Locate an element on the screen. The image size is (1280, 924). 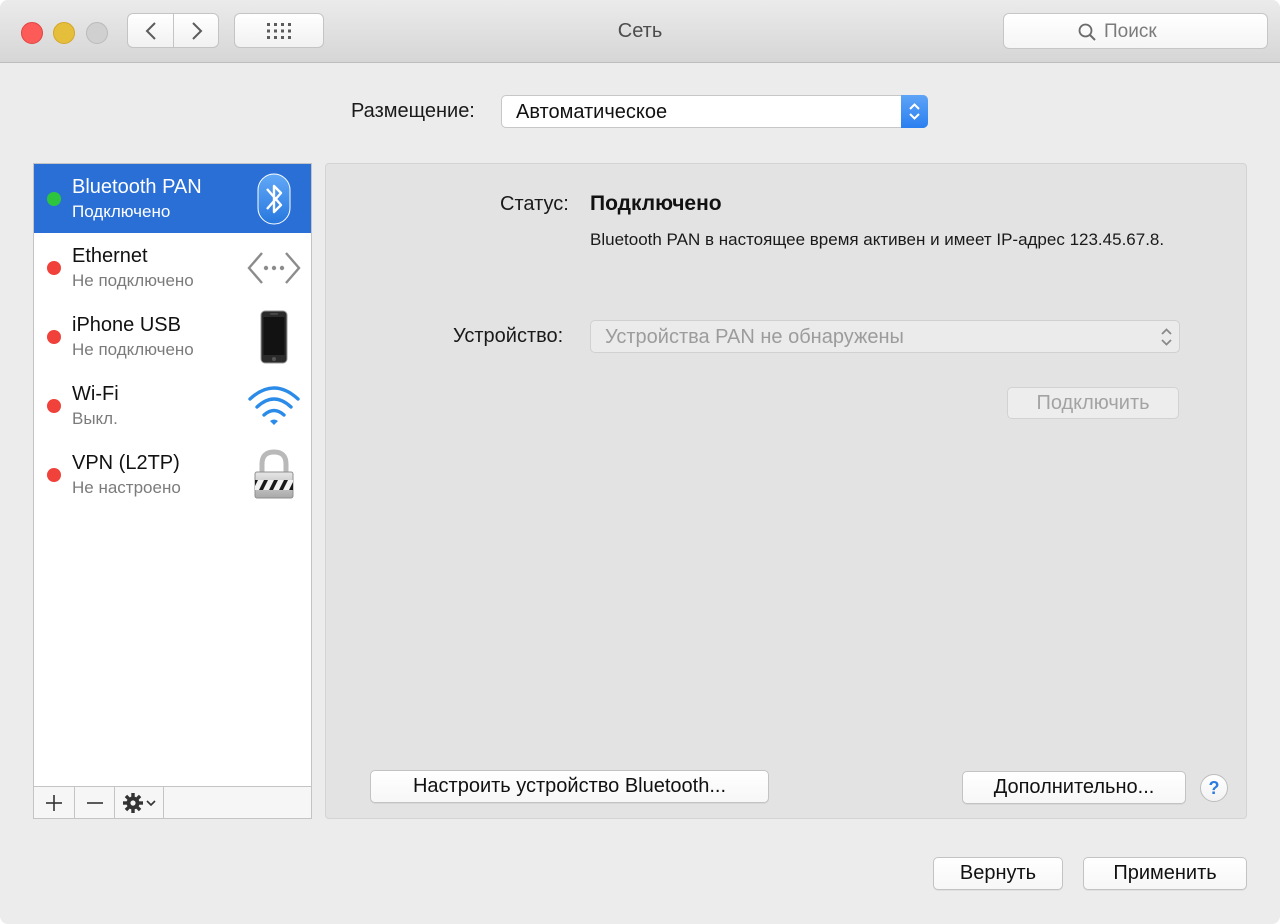
service-iphone-usb: iPhone USB Не подключено is located at coordinates (172, 336).